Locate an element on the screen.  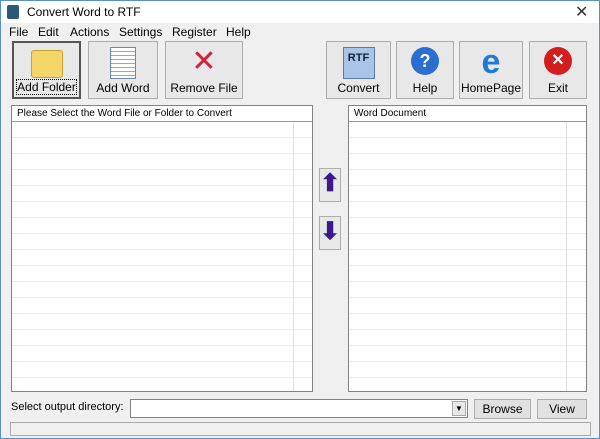
output-directory-label: Select output directory: is located at coordinates (67, 407).